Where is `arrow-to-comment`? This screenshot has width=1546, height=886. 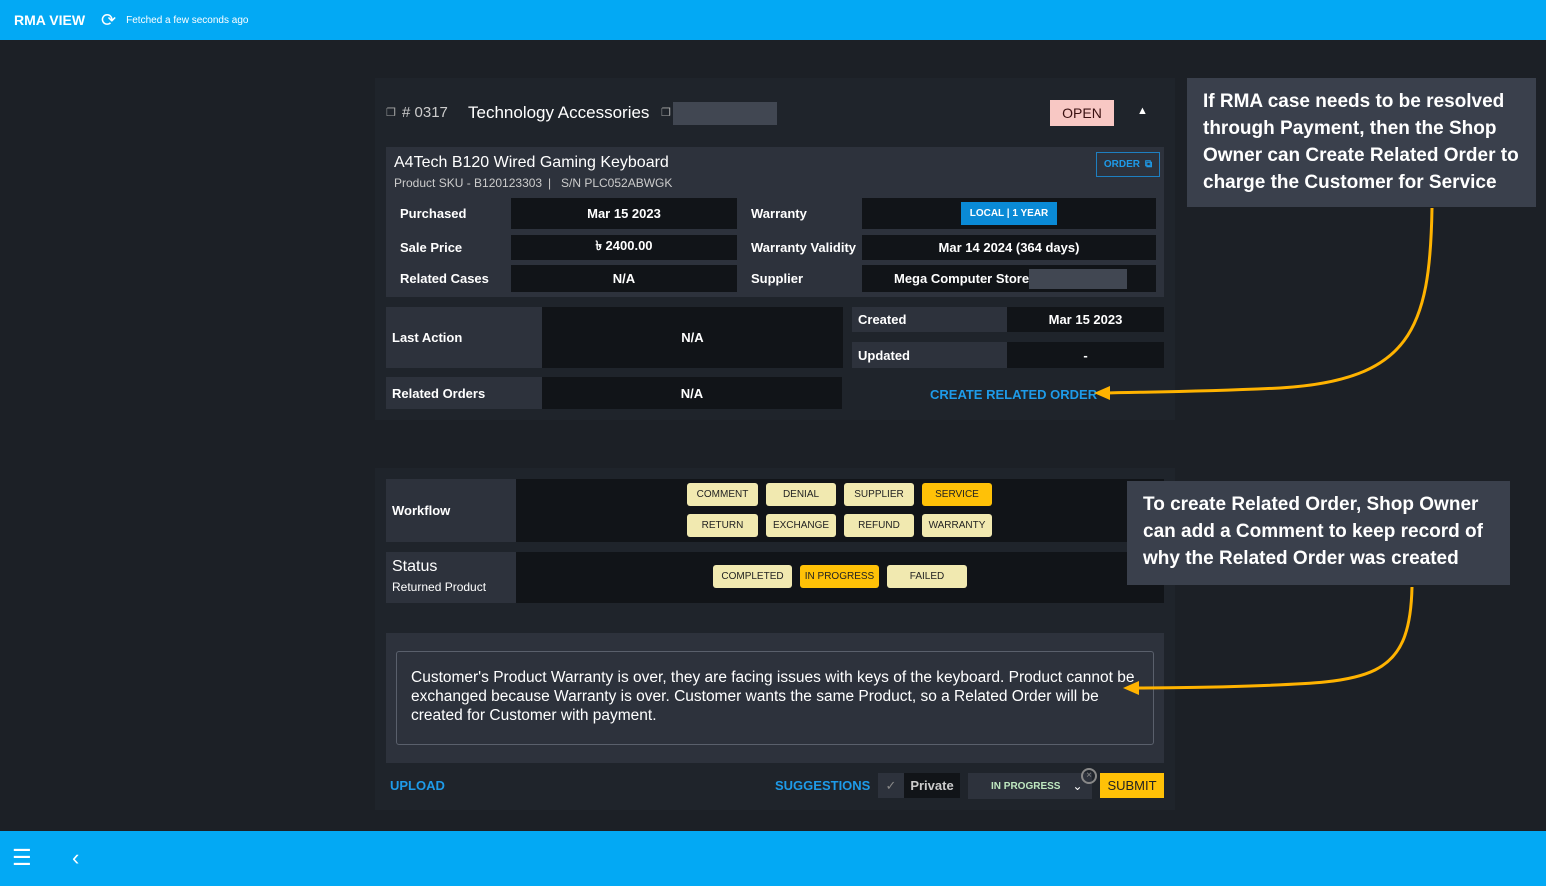
arrow-to-comment is located at coordinates (1273, 638).